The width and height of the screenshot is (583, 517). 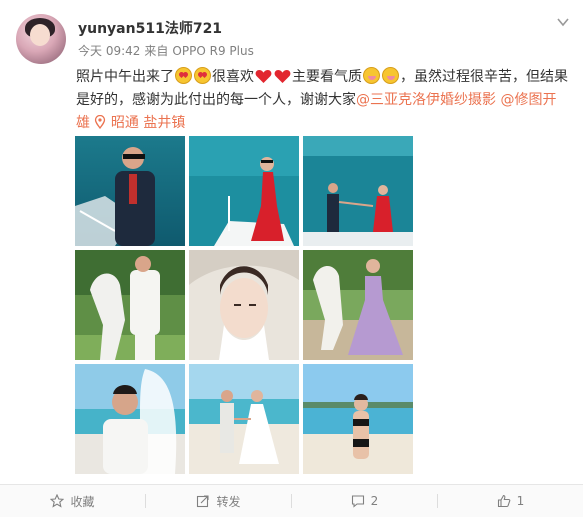 What do you see at coordinates (504, 501) in the screenshot?
I see `thumbs-up-icon` at bounding box center [504, 501].